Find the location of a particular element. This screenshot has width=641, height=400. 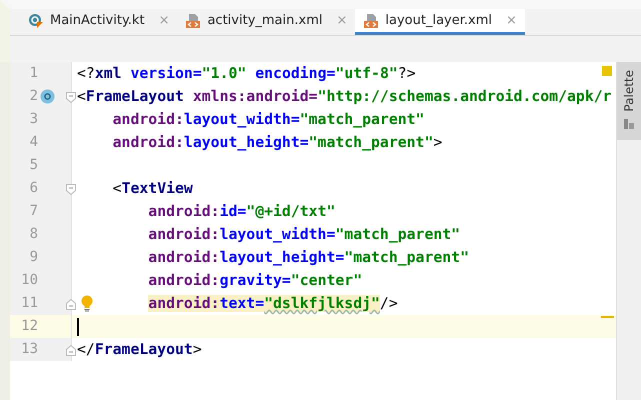

code-token: "http://schemas.android.com/apk/r is located at coordinates (465, 96).